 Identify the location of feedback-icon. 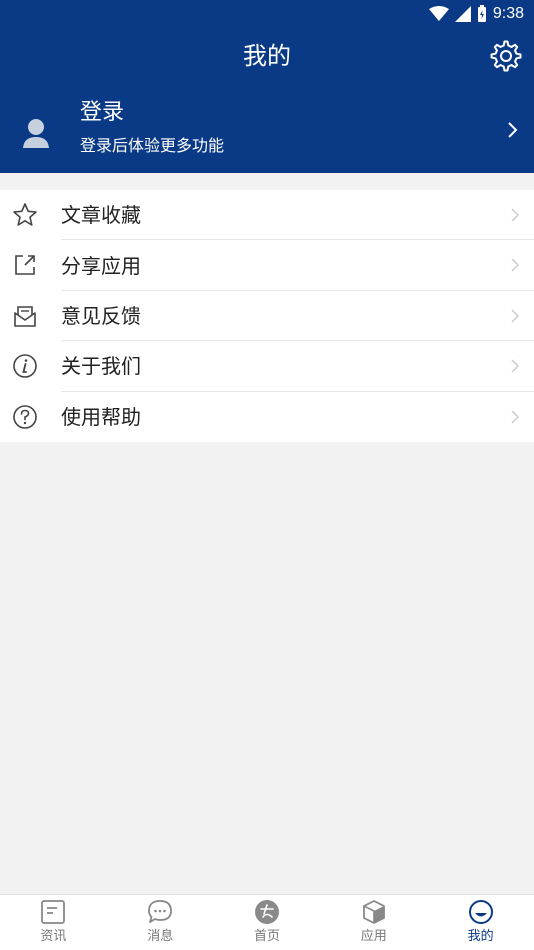
(25, 316).